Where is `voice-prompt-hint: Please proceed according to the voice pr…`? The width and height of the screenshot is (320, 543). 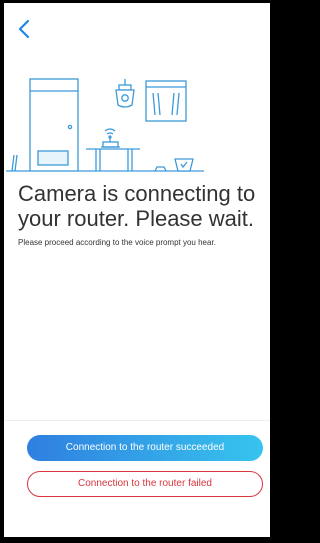 voice-prompt-hint: Please proceed according to the voice pr… is located at coordinates (117, 242).